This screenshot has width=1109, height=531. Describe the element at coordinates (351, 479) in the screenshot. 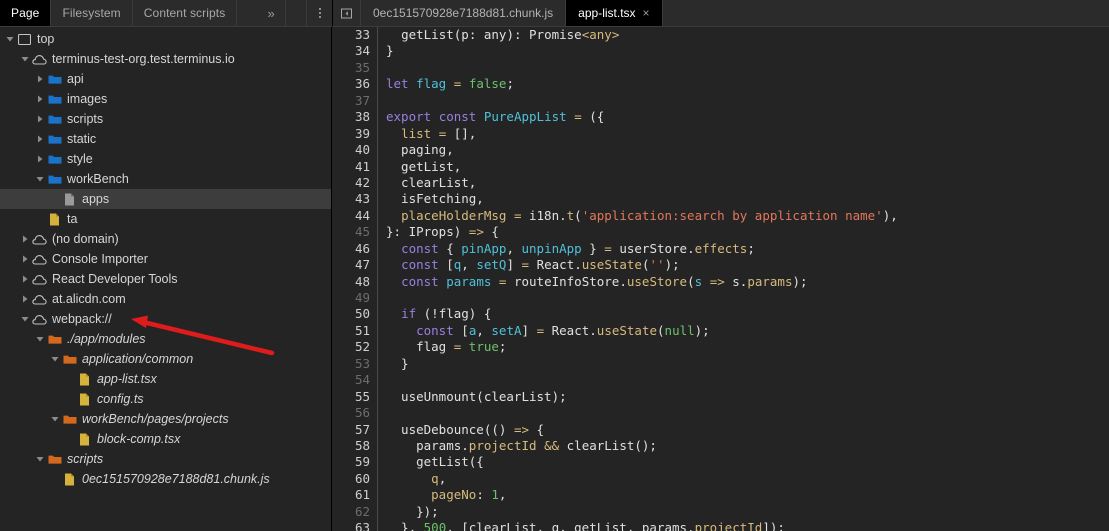

I see `line-number: 60` at that location.